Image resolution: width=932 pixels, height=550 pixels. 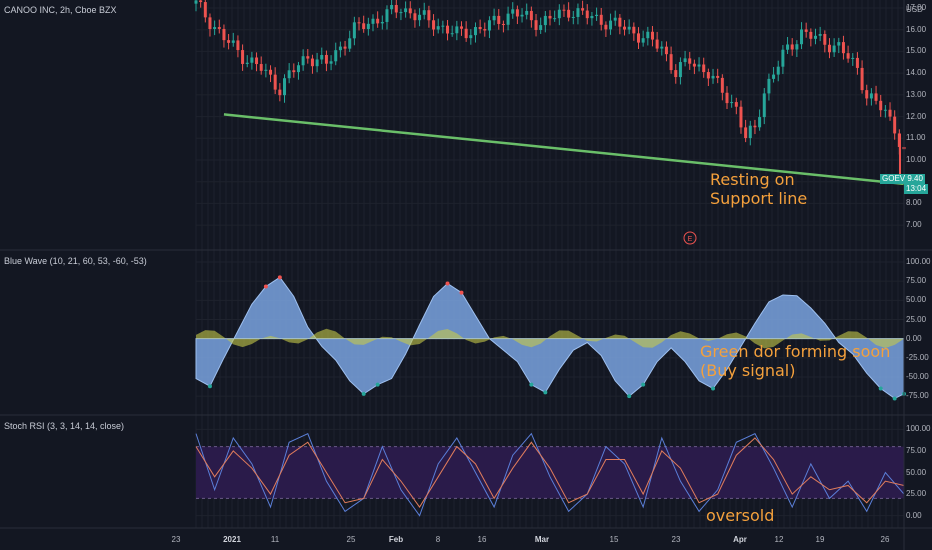 I want to click on x-tick-label: 15, so click(x=614, y=539).